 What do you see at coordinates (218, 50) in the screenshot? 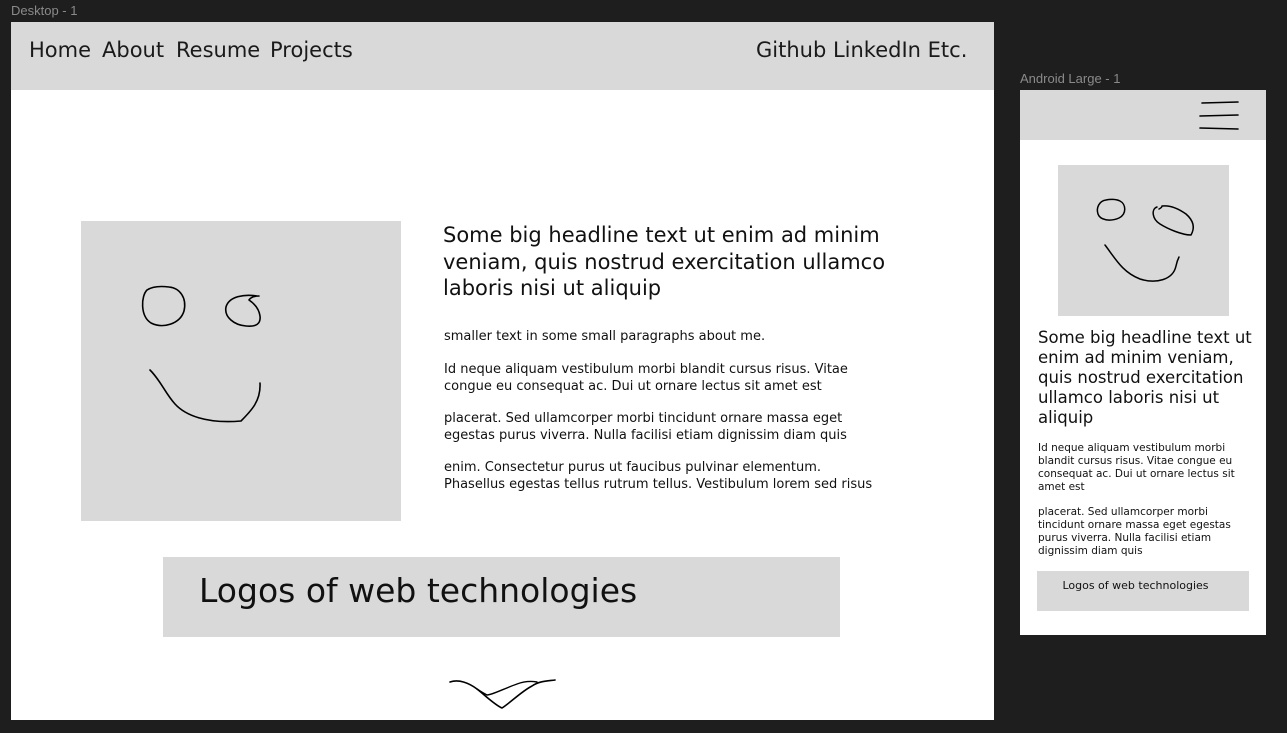
I see `nav-resume-link: Resume` at bounding box center [218, 50].